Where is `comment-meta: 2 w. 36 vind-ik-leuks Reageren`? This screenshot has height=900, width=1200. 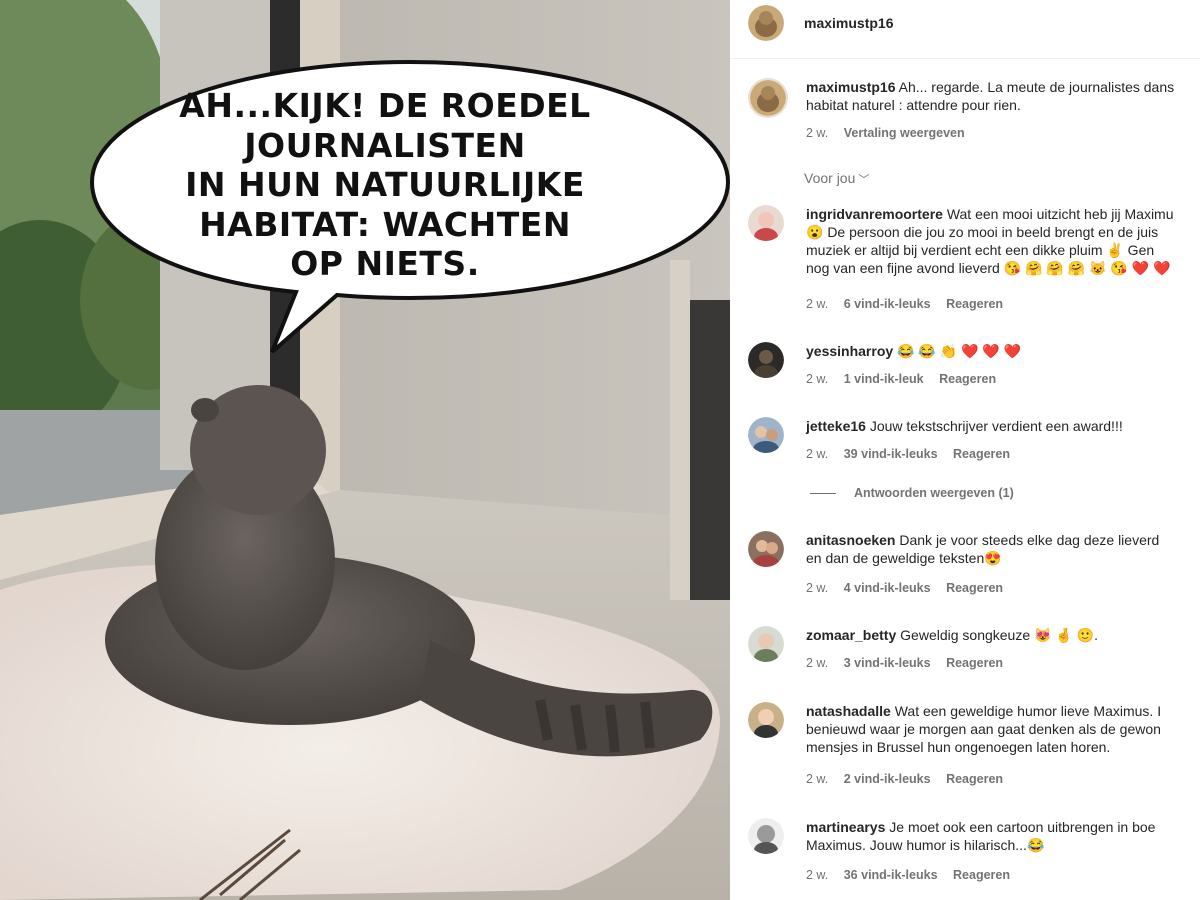
comment-meta: 2 w. 36 vind-ik-leuks Reageren is located at coordinates (914, 875).